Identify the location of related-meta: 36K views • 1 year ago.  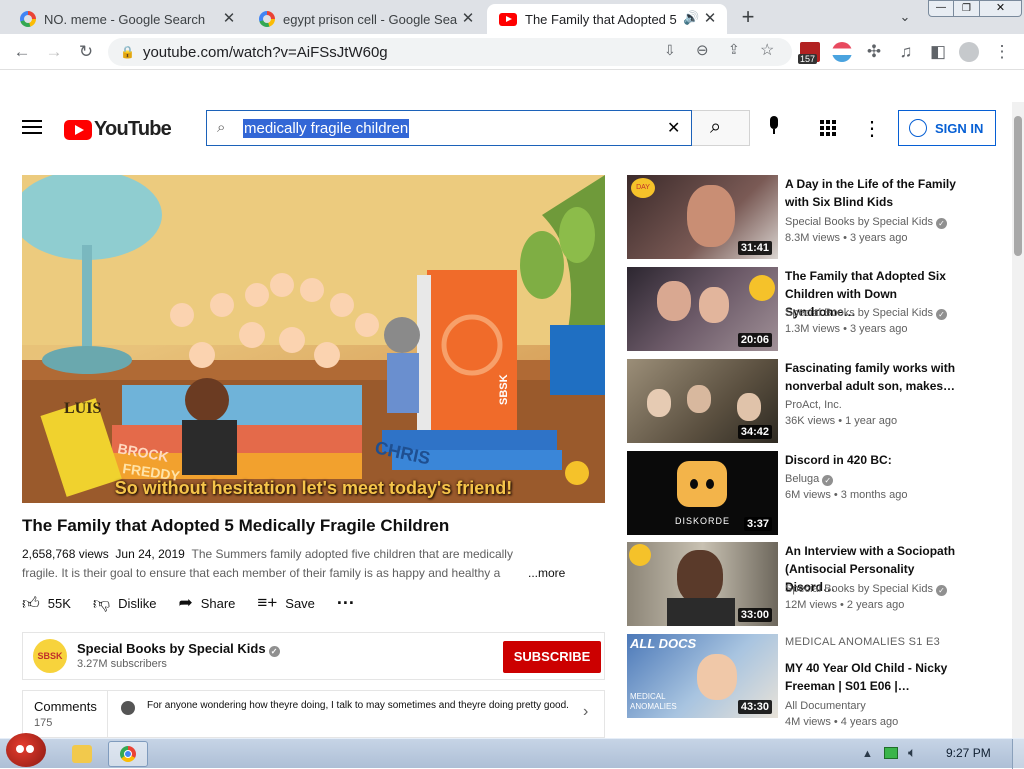
(841, 421).